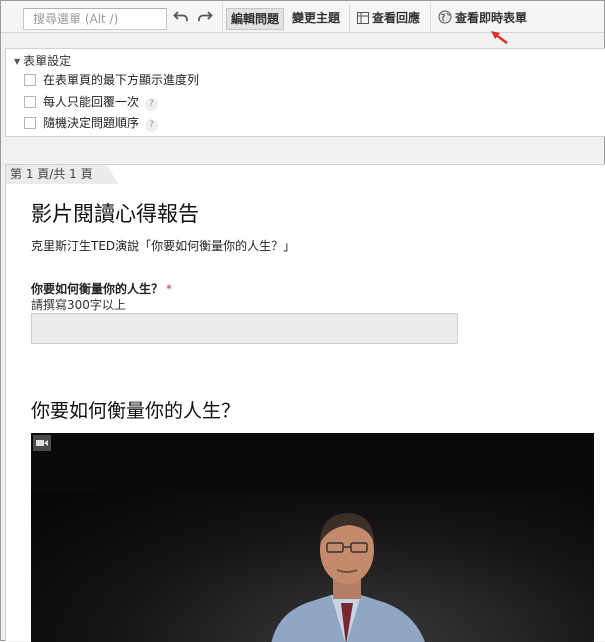  I want to click on setting-label: 每人只能回覆一次, so click(91, 102).